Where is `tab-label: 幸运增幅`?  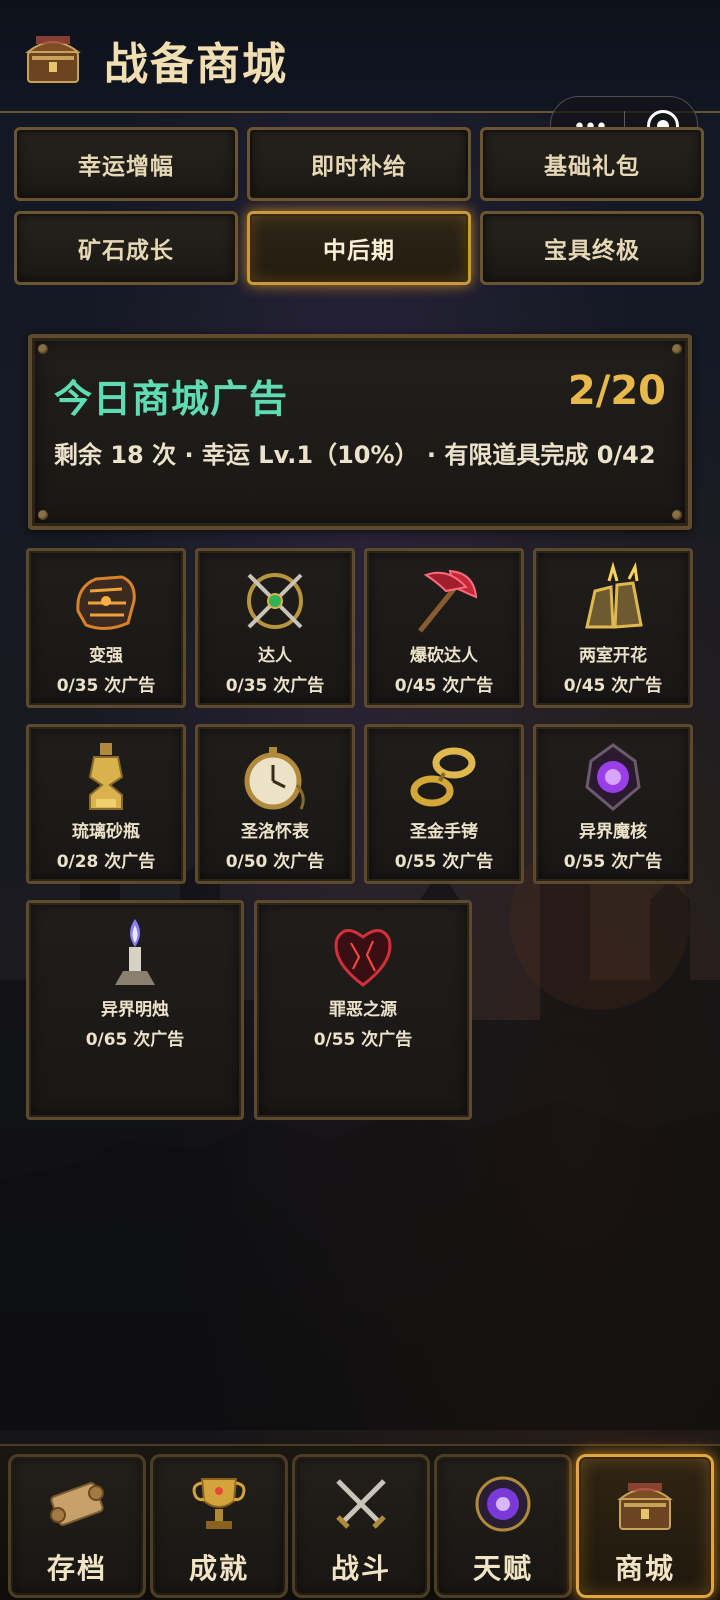
tab-label: 幸运增幅 is located at coordinates (126, 167).